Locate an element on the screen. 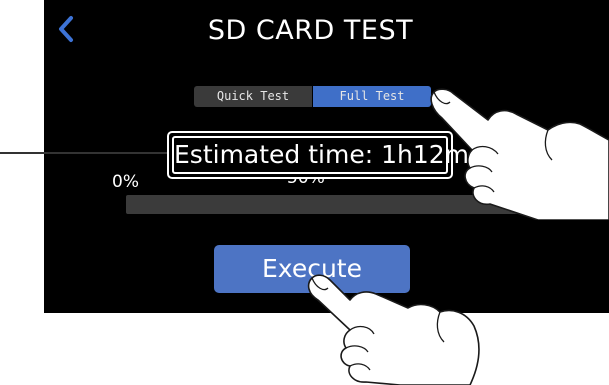 The width and height of the screenshot is (609, 385). tab-quick-test: Quick Test is located at coordinates (253, 96).